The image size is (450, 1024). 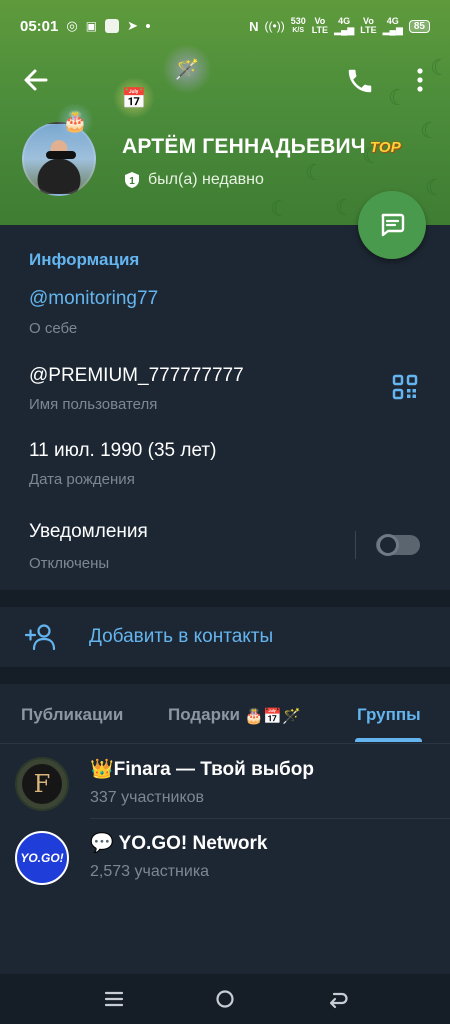 What do you see at coordinates (84, 259) in the screenshot?
I see `info-section-title: Информация` at bounding box center [84, 259].